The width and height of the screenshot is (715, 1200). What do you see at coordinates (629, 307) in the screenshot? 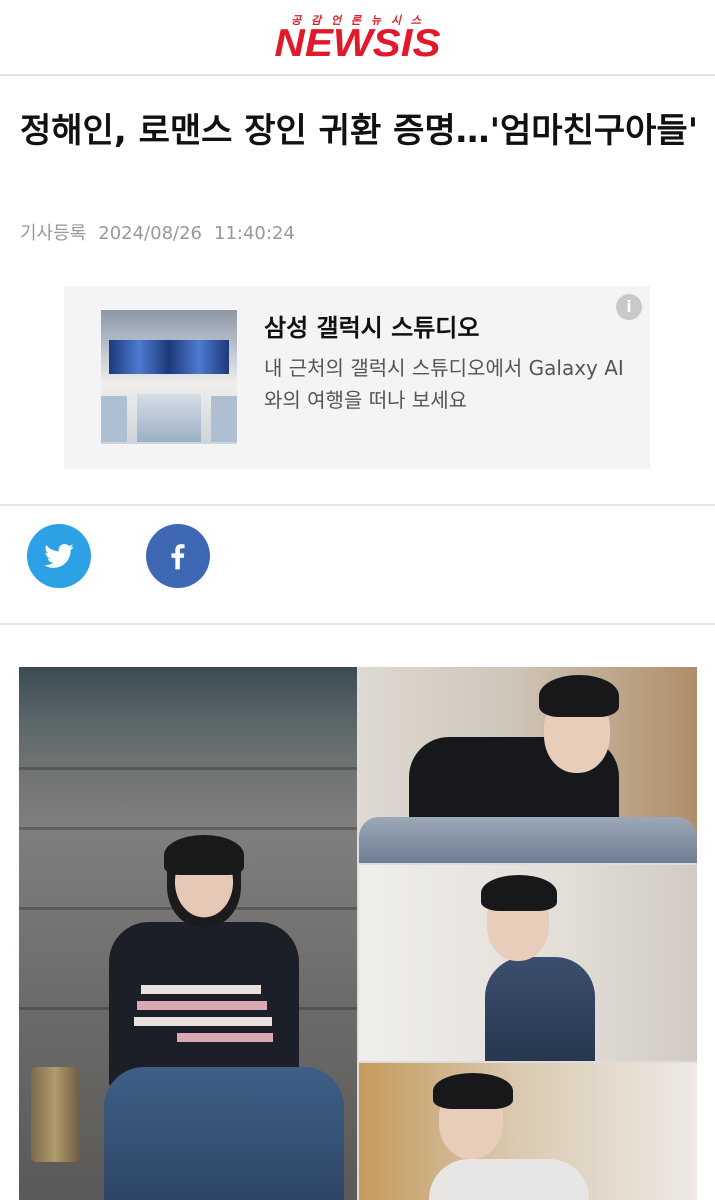
I see `info-icon: i` at bounding box center [629, 307].